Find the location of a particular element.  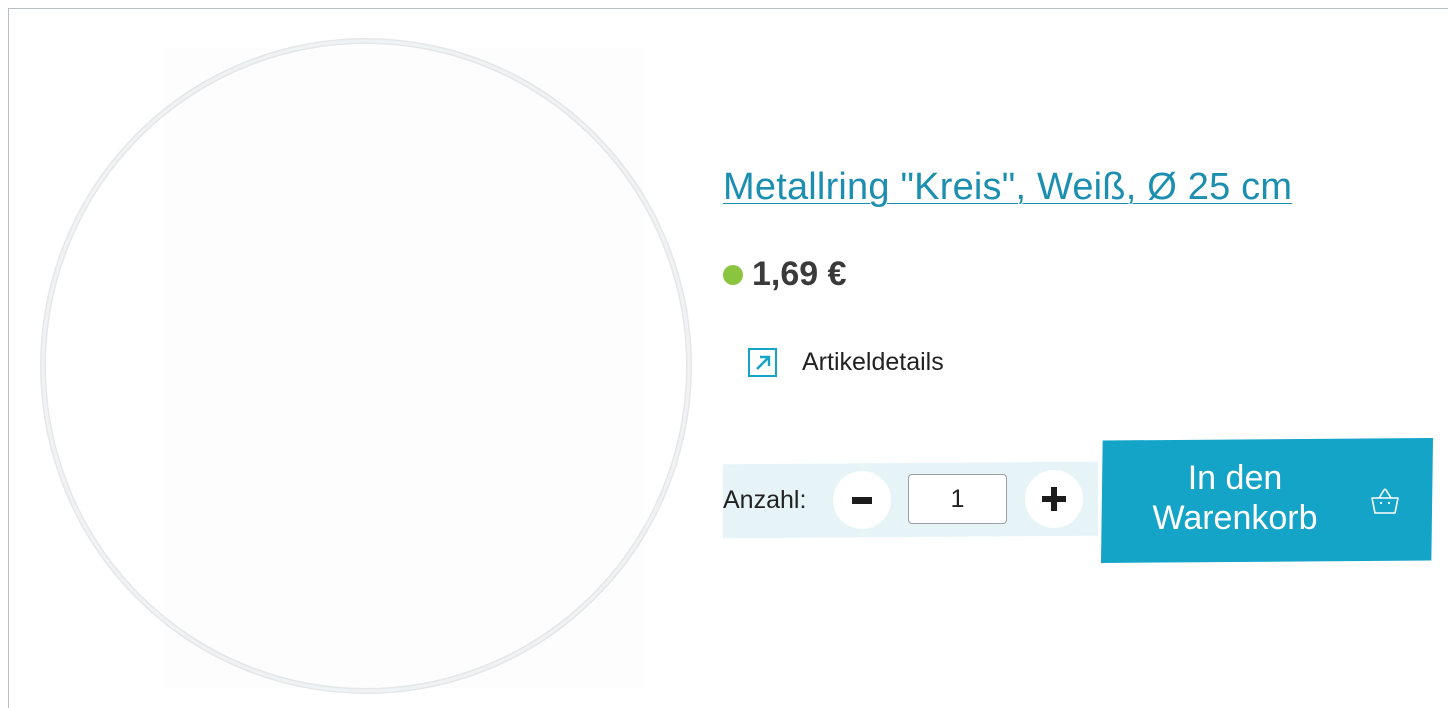

quantity-increase-button is located at coordinates (1054, 499).